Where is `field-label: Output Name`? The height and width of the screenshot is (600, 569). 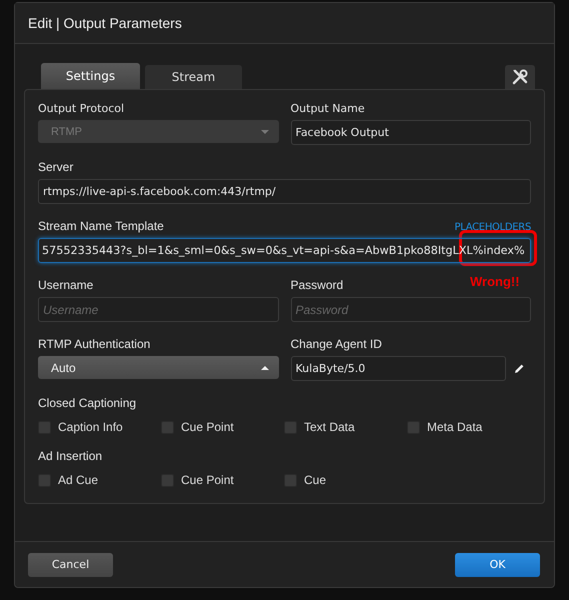
field-label: Output Name is located at coordinates (327, 108).